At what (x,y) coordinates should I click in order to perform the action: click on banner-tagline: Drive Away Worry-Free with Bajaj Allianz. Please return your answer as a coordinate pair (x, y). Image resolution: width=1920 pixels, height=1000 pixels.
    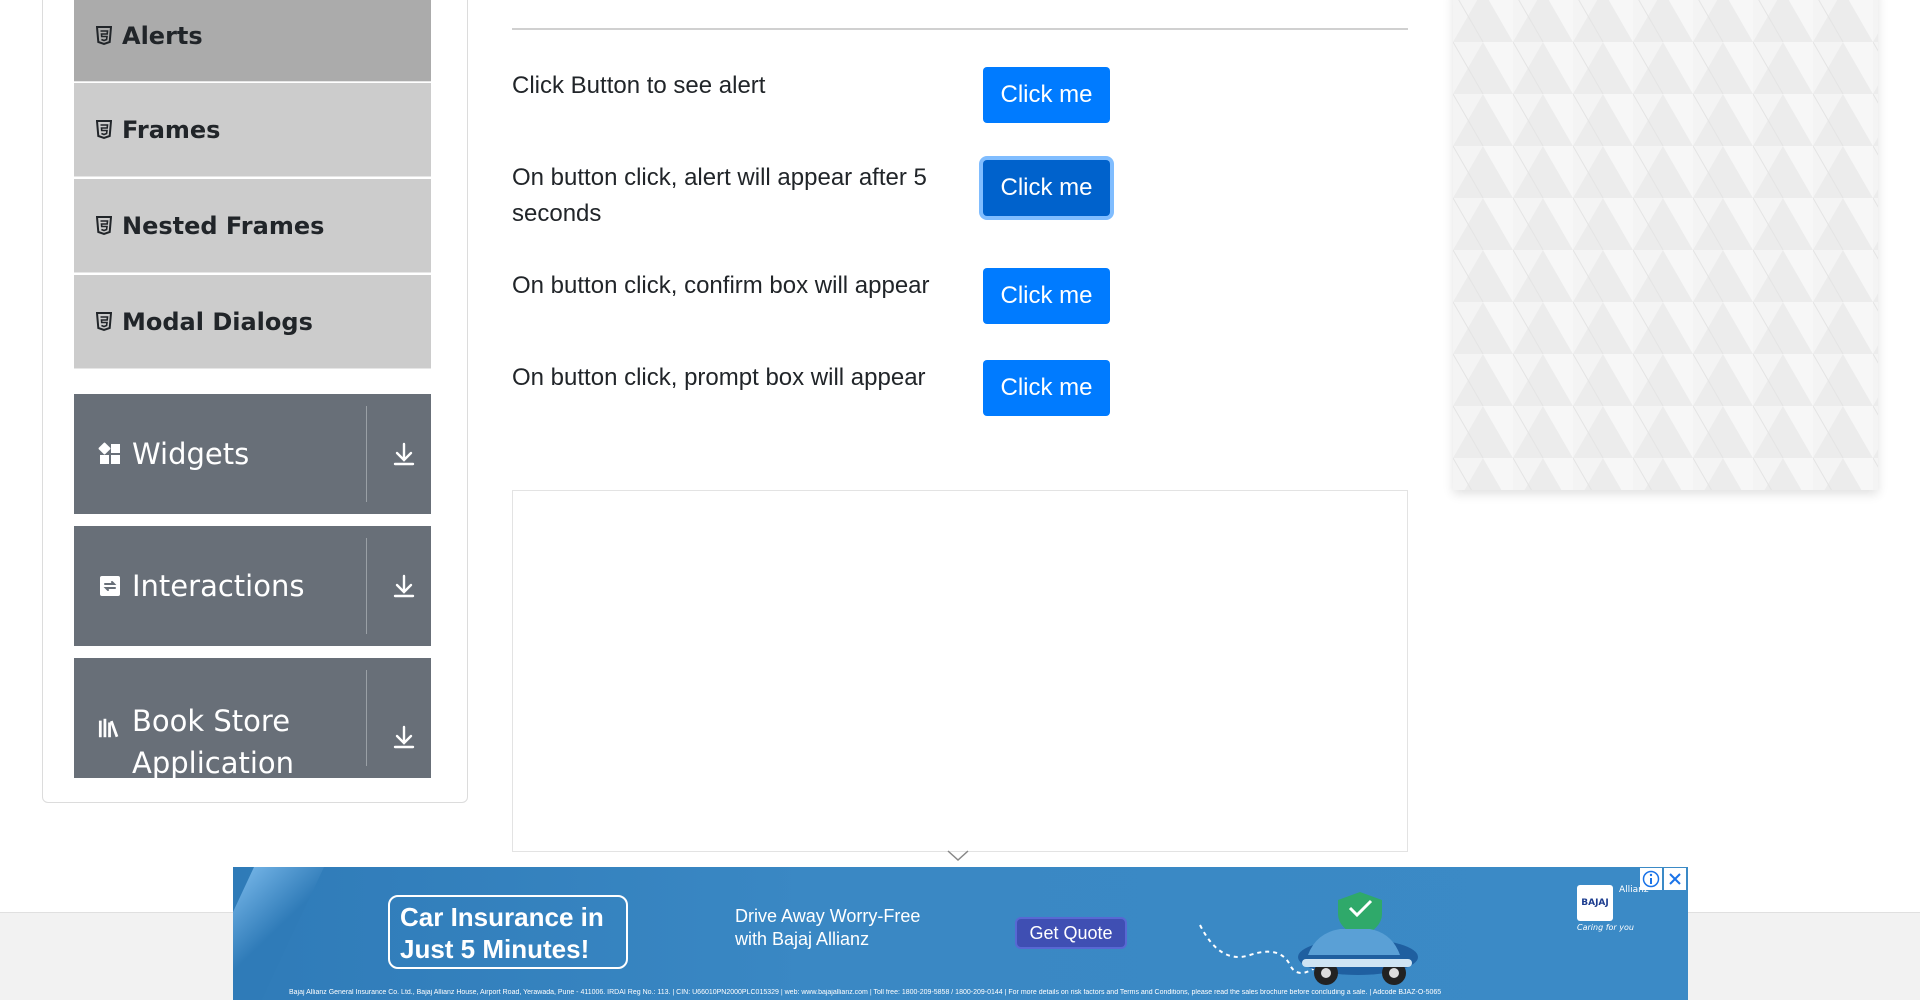
    Looking at the image, I should click on (828, 927).